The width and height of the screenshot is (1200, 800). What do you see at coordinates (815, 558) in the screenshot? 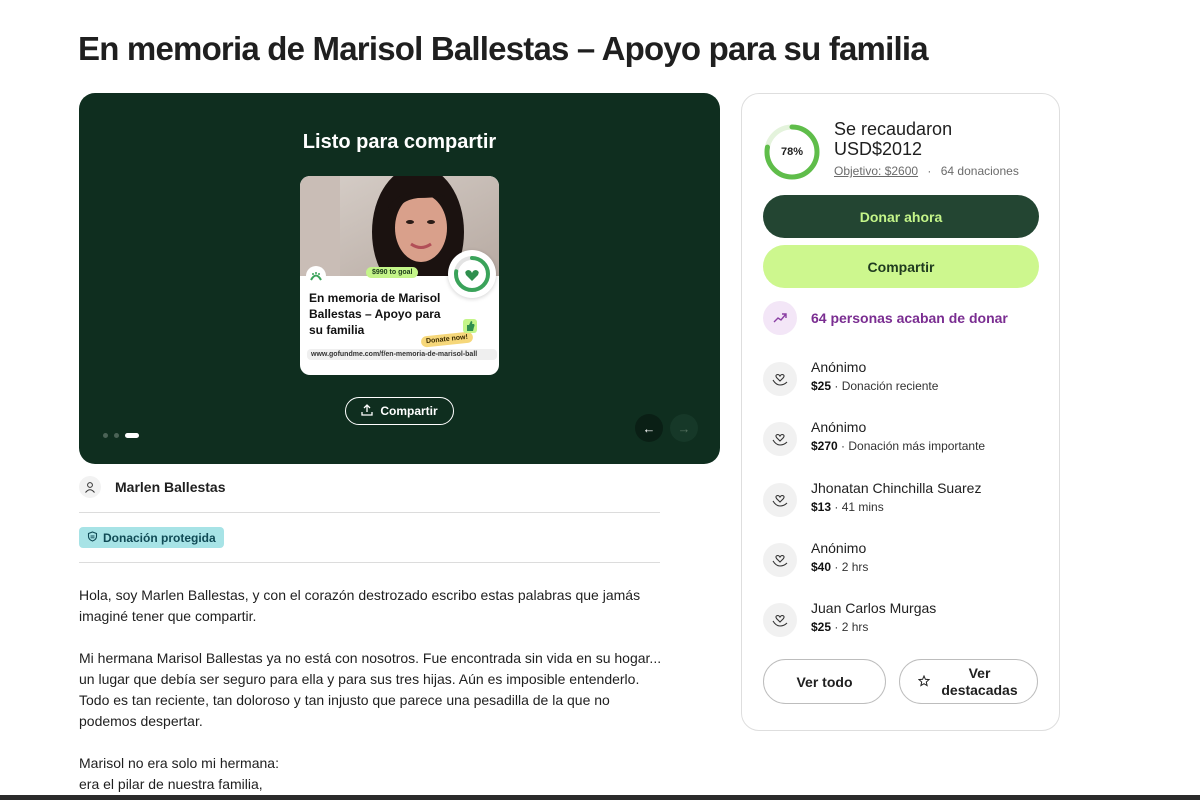
I see `donor-item: Anónimo $40 · 2 hrs` at bounding box center [815, 558].